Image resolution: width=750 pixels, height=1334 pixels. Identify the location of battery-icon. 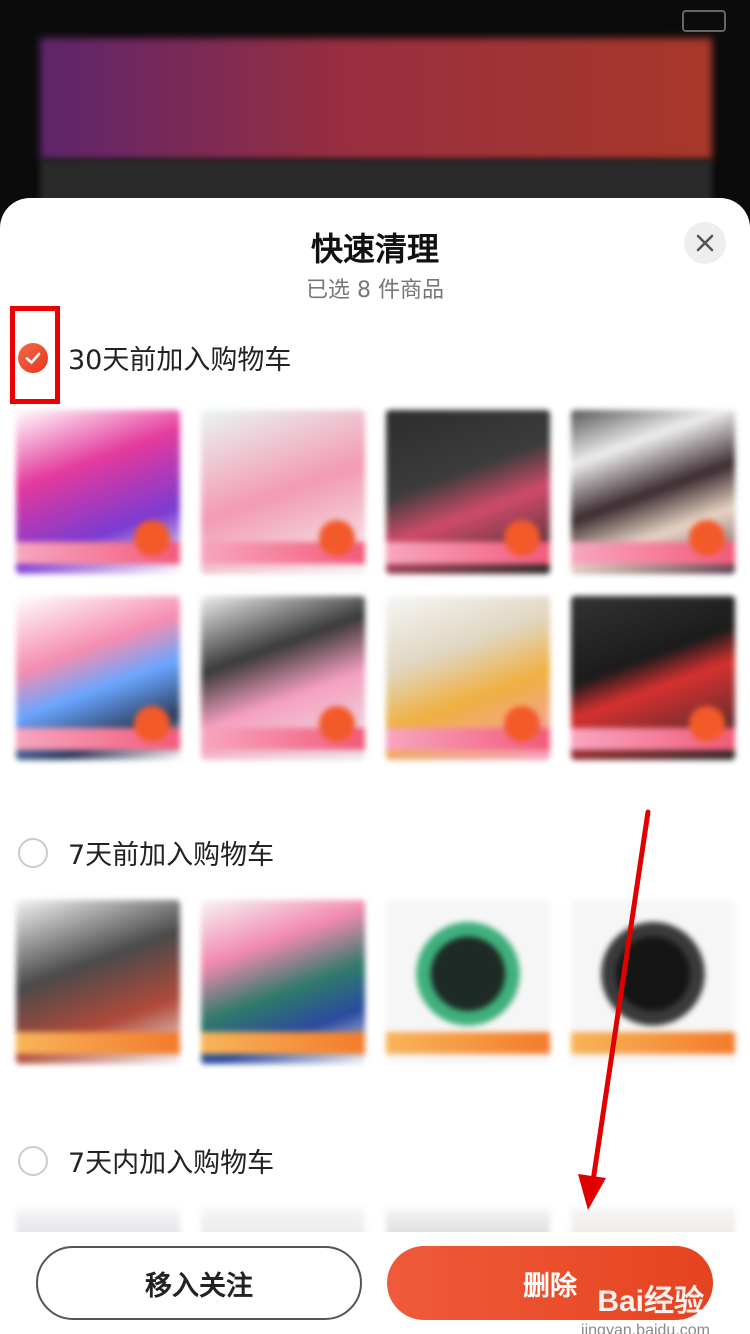
(704, 21).